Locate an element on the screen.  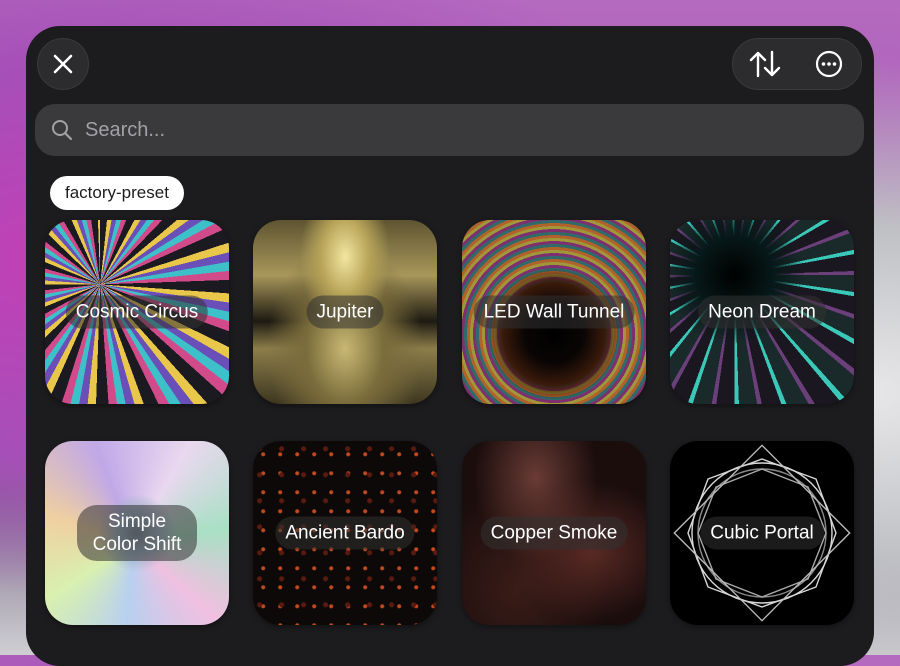
sort-button is located at coordinates (765, 64).